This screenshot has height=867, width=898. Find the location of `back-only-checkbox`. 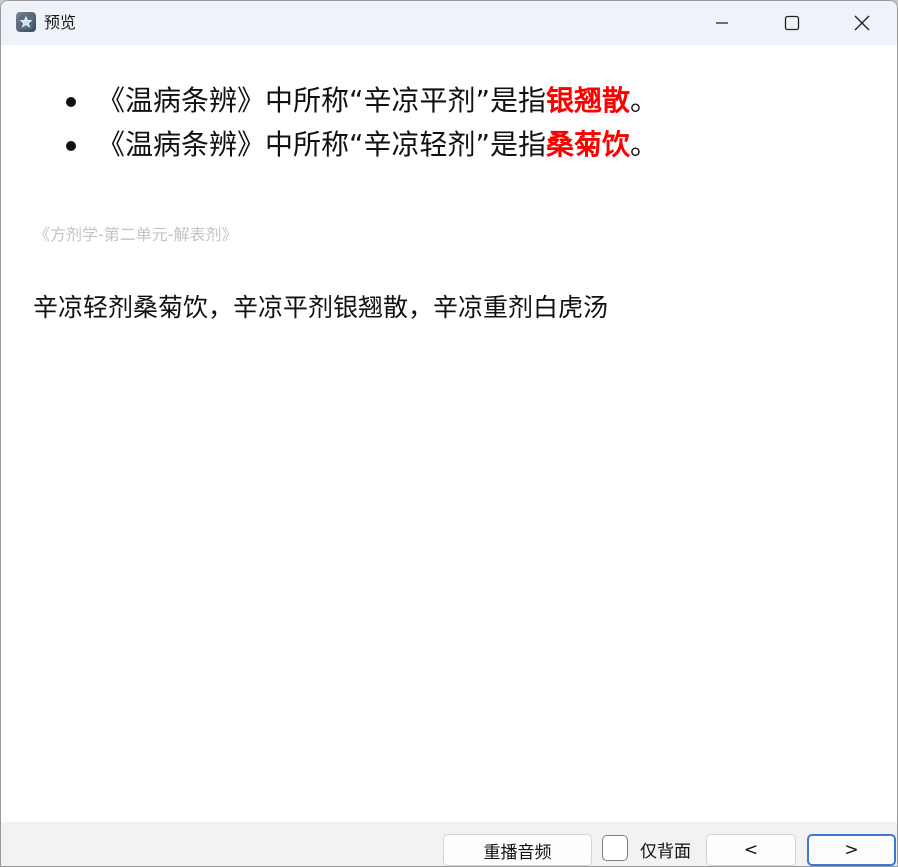

back-only-checkbox is located at coordinates (615, 848).